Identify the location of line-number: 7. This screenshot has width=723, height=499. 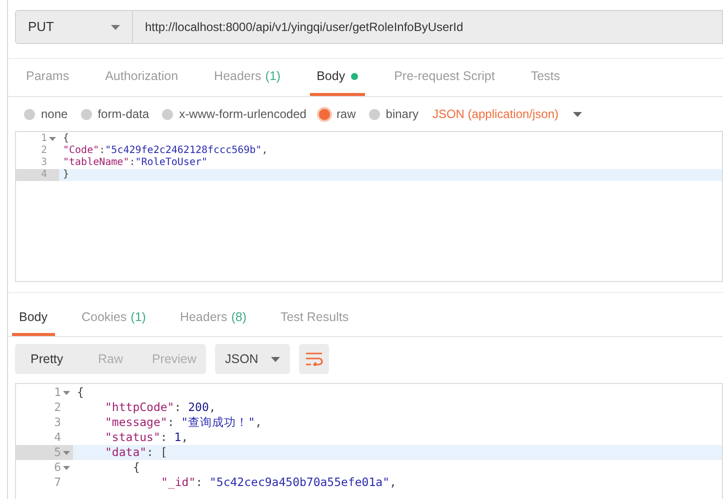
(57, 482).